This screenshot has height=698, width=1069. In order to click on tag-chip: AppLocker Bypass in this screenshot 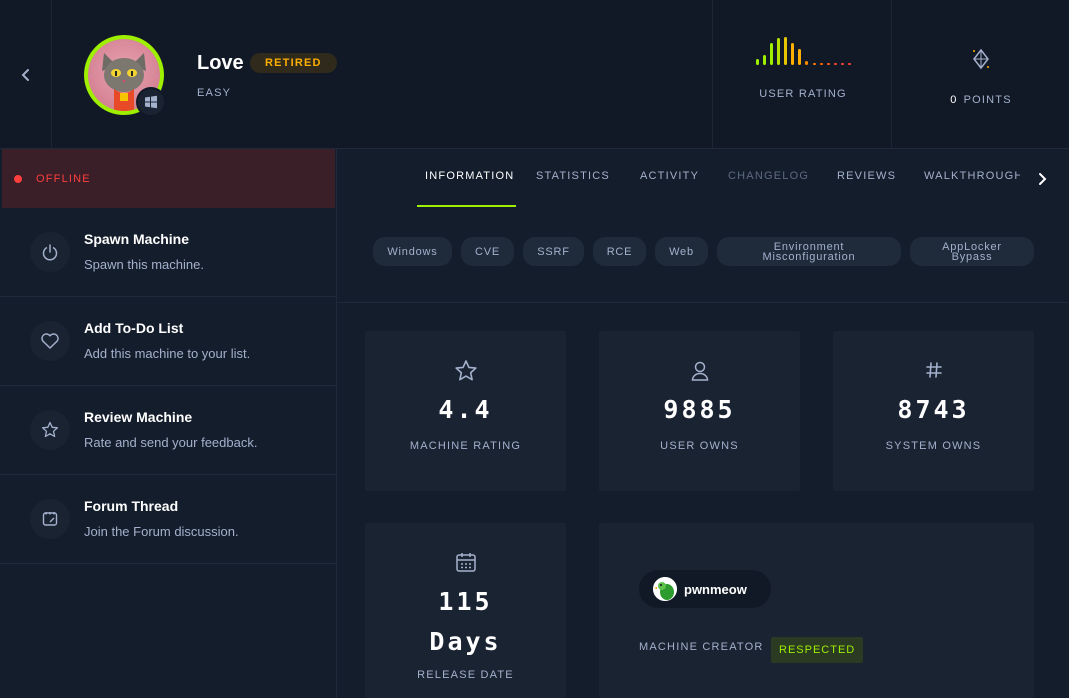, I will do `click(972, 251)`.